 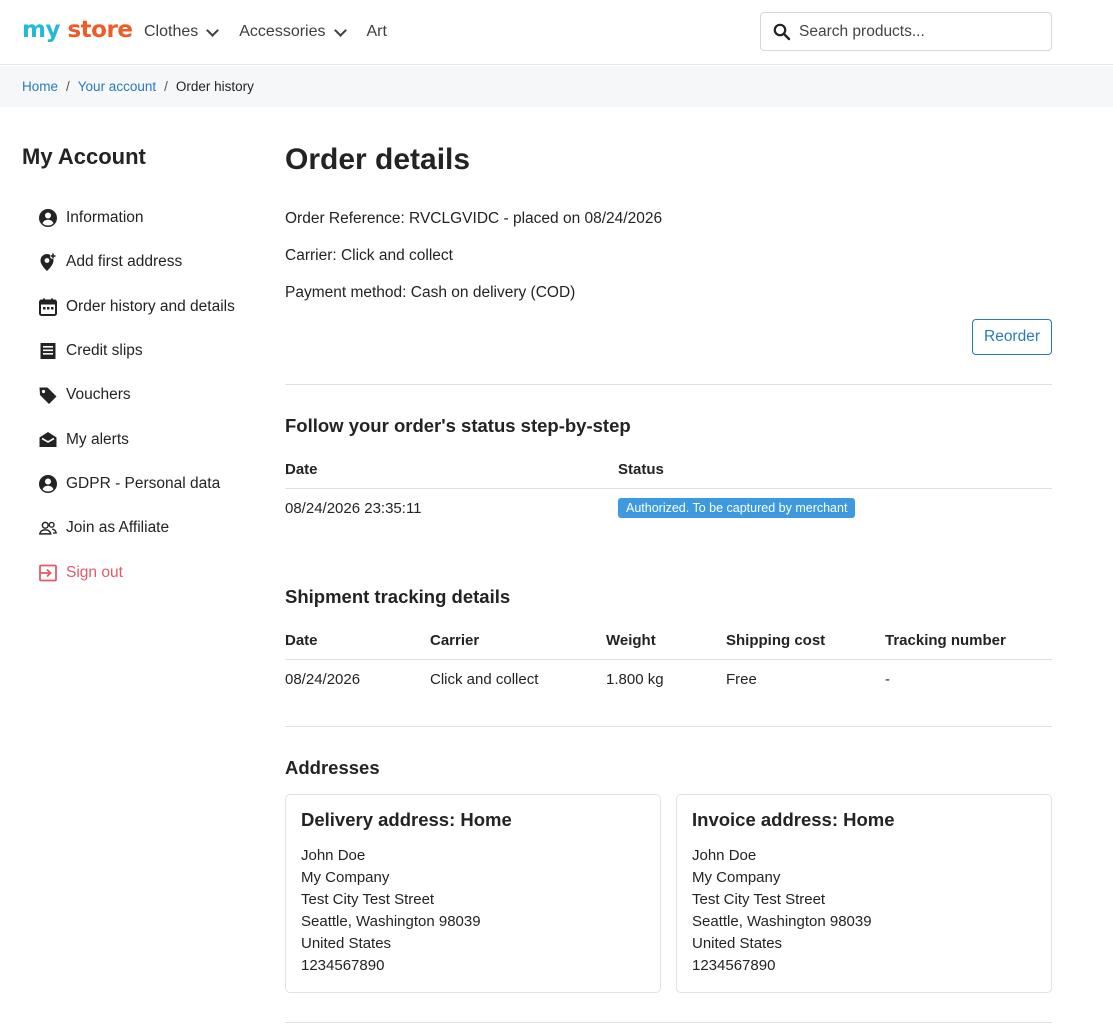 I want to click on search-box, so click(x=906, y=31).